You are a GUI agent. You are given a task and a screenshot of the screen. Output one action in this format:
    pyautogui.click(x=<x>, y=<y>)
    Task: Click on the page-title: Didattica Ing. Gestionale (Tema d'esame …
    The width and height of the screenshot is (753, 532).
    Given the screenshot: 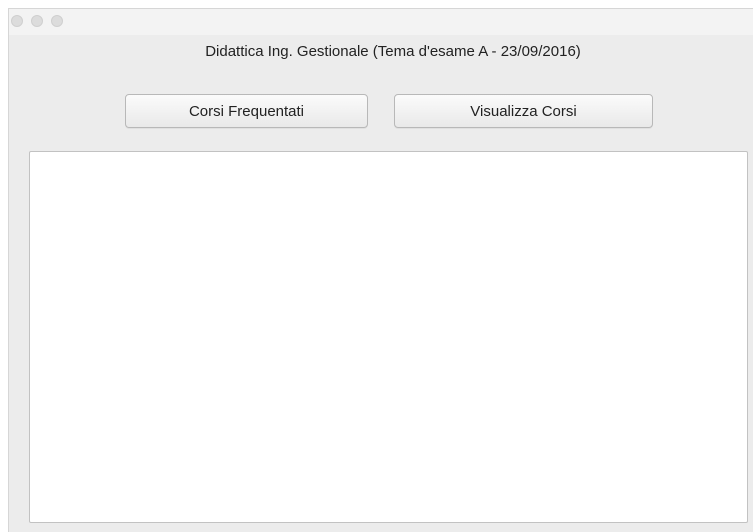 What is the action you would take?
    pyautogui.click(x=393, y=51)
    